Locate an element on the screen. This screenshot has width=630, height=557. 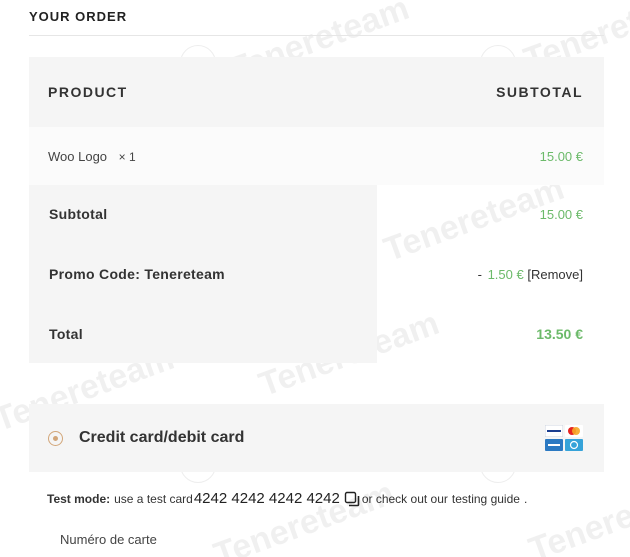
remove-promo-link: [Remove] is located at coordinates (555, 274).